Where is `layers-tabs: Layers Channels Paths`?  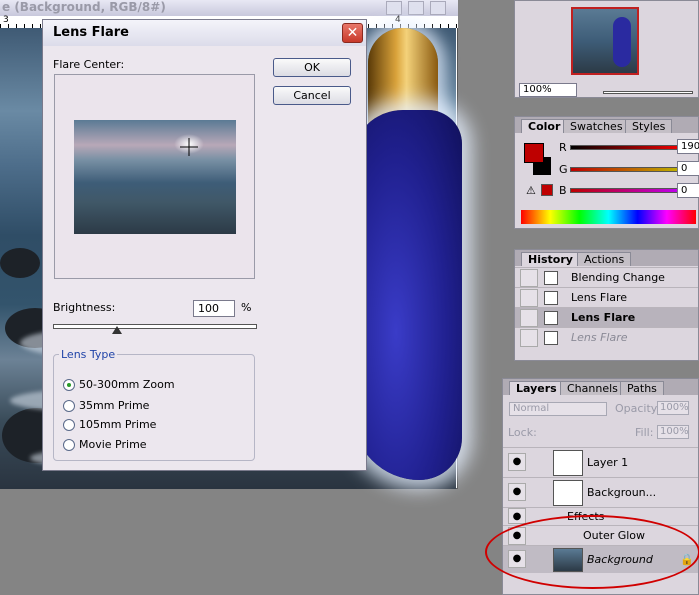
layers-tabs: Layers Channels Paths is located at coordinates (600, 387).